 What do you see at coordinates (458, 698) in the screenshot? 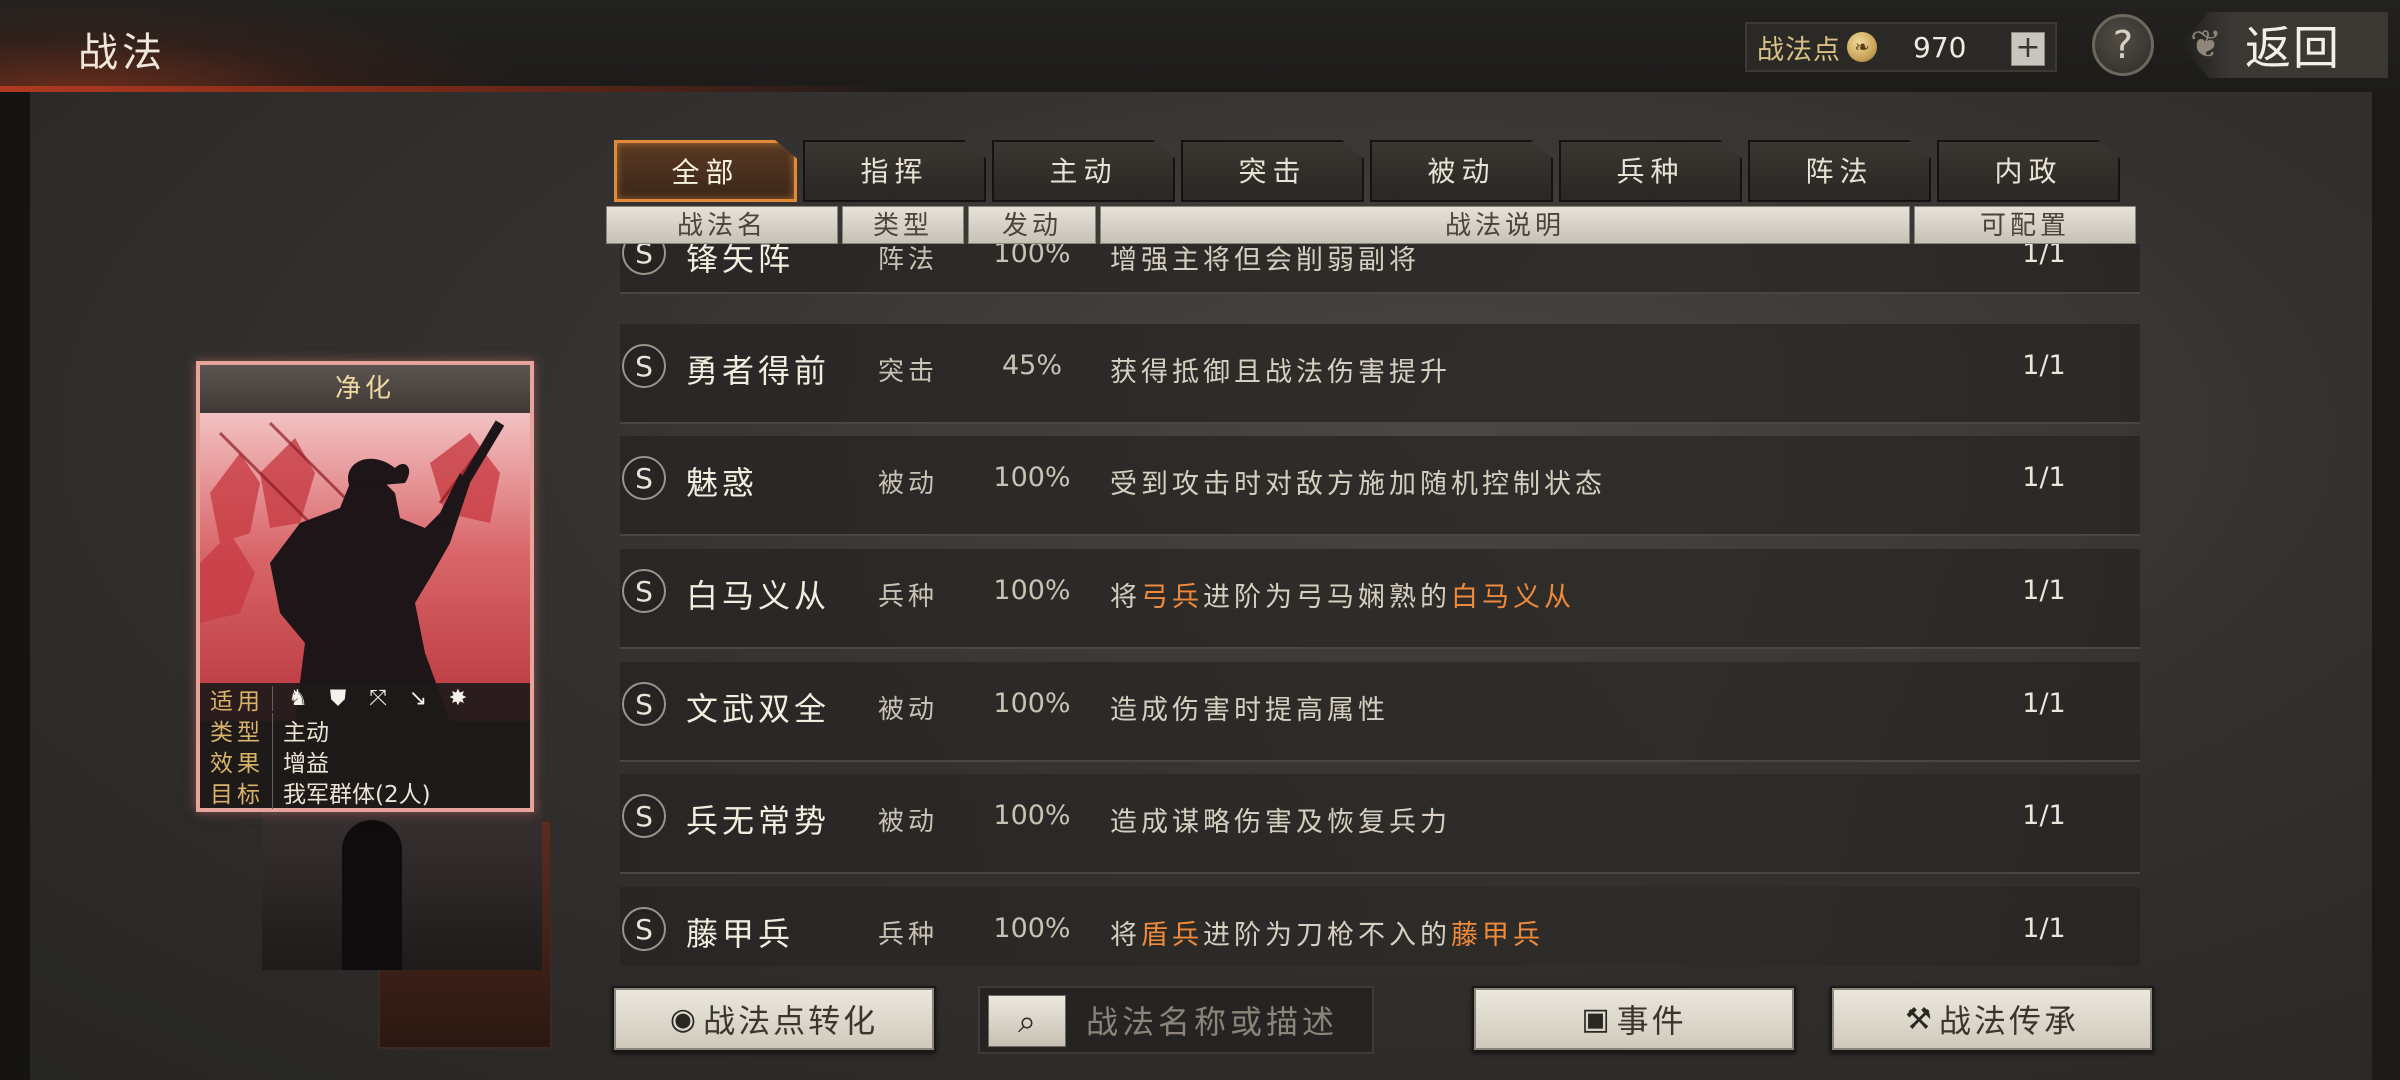
I see `siege-icon: ✸` at bounding box center [458, 698].